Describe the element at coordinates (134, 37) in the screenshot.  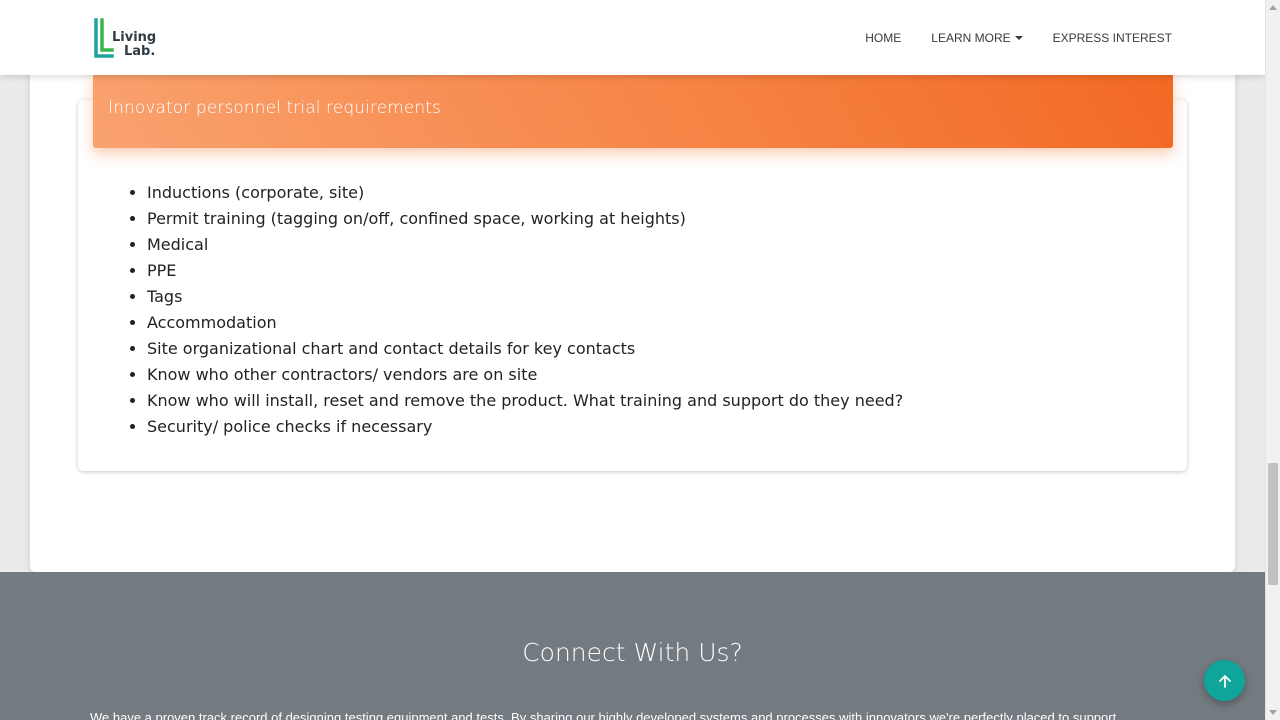
I see `logo-text-line1: Living` at that location.